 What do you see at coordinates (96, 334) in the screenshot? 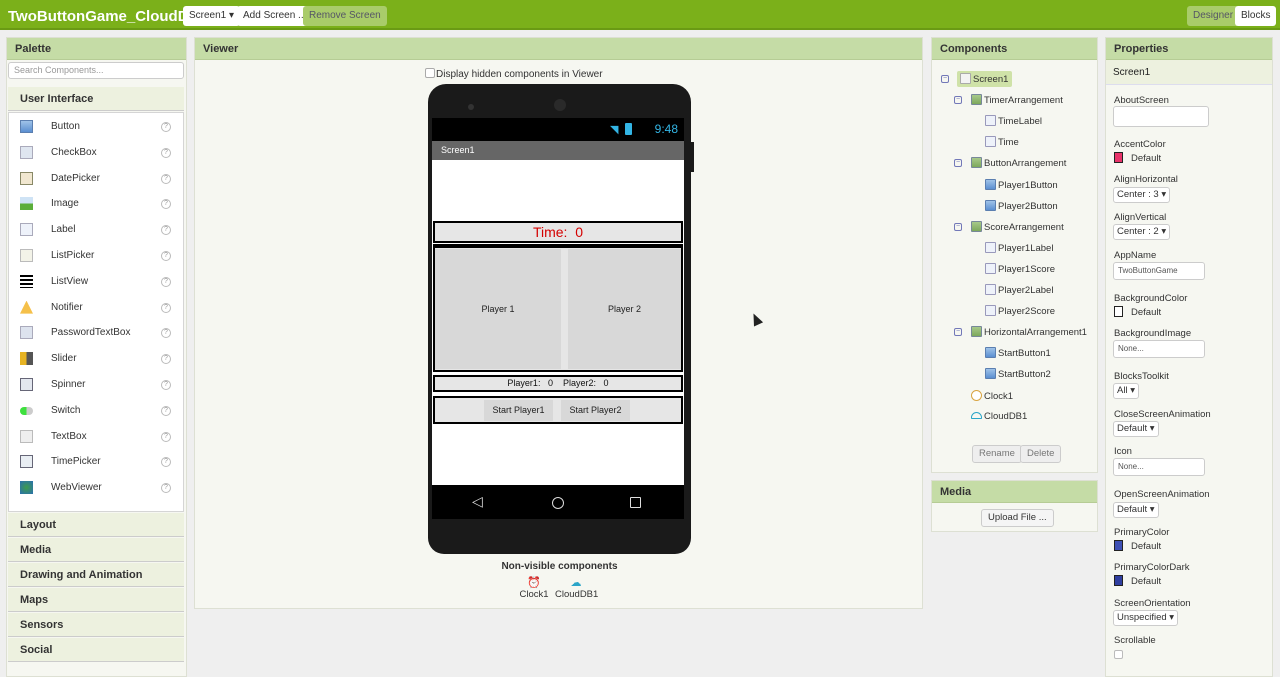
I see `palette-item-passwordtextbox: PasswordTextBox ?` at bounding box center [96, 334].